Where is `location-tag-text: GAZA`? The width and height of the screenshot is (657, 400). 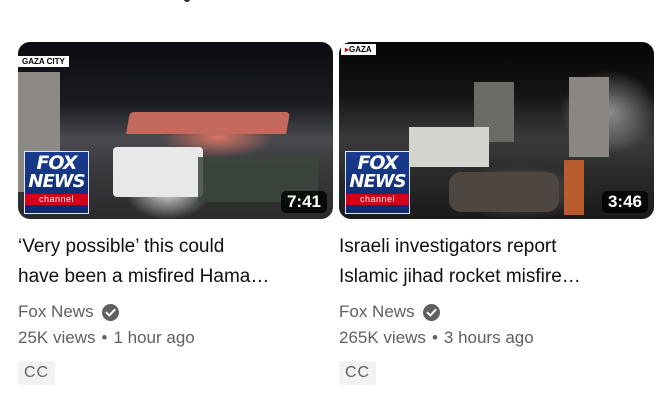
location-tag-text: GAZA is located at coordinates (360, 49).